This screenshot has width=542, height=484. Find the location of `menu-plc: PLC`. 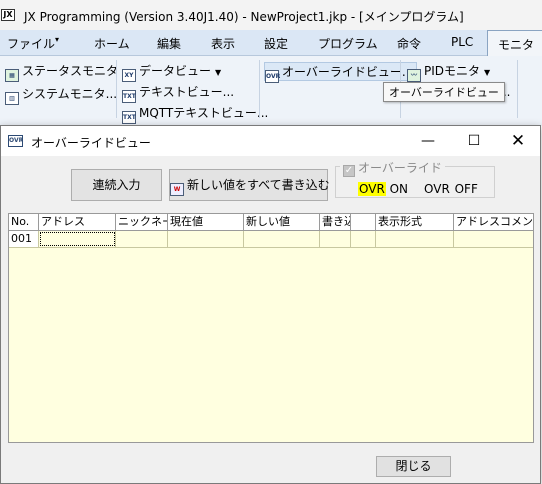

menu-plc: PLC is located at coordinates (462, 42).